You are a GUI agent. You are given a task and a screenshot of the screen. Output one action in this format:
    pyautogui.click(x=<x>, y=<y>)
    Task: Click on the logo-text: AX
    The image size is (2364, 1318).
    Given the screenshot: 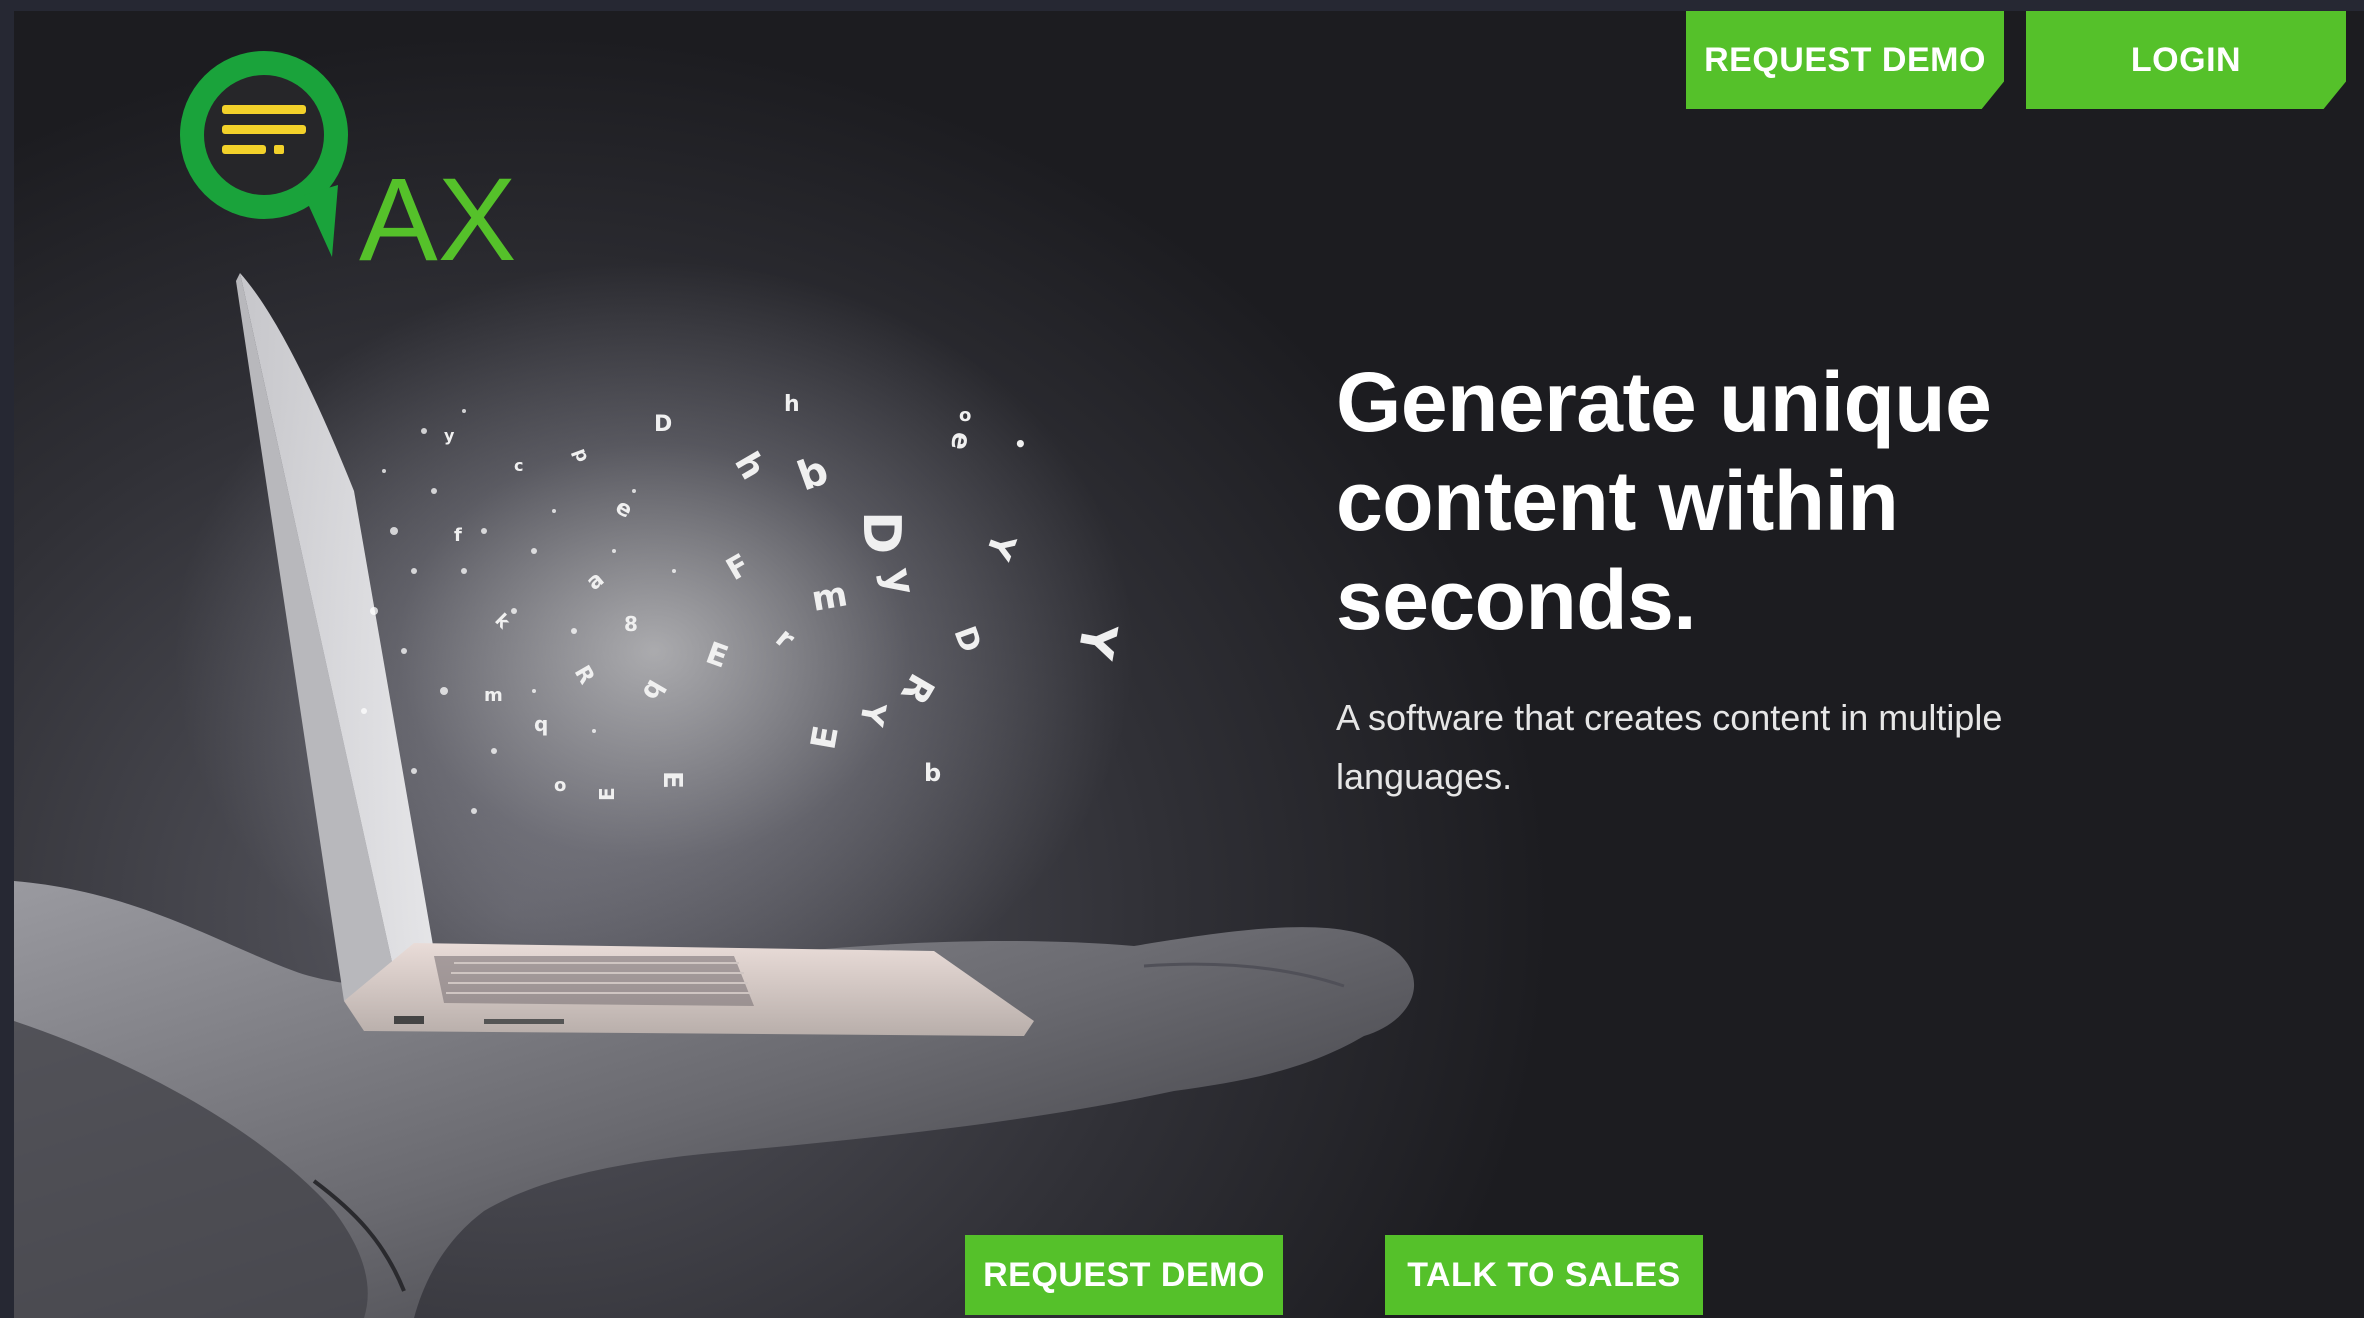 What is the action you would take?
    pyautogui.click(x=437, y=214)
    